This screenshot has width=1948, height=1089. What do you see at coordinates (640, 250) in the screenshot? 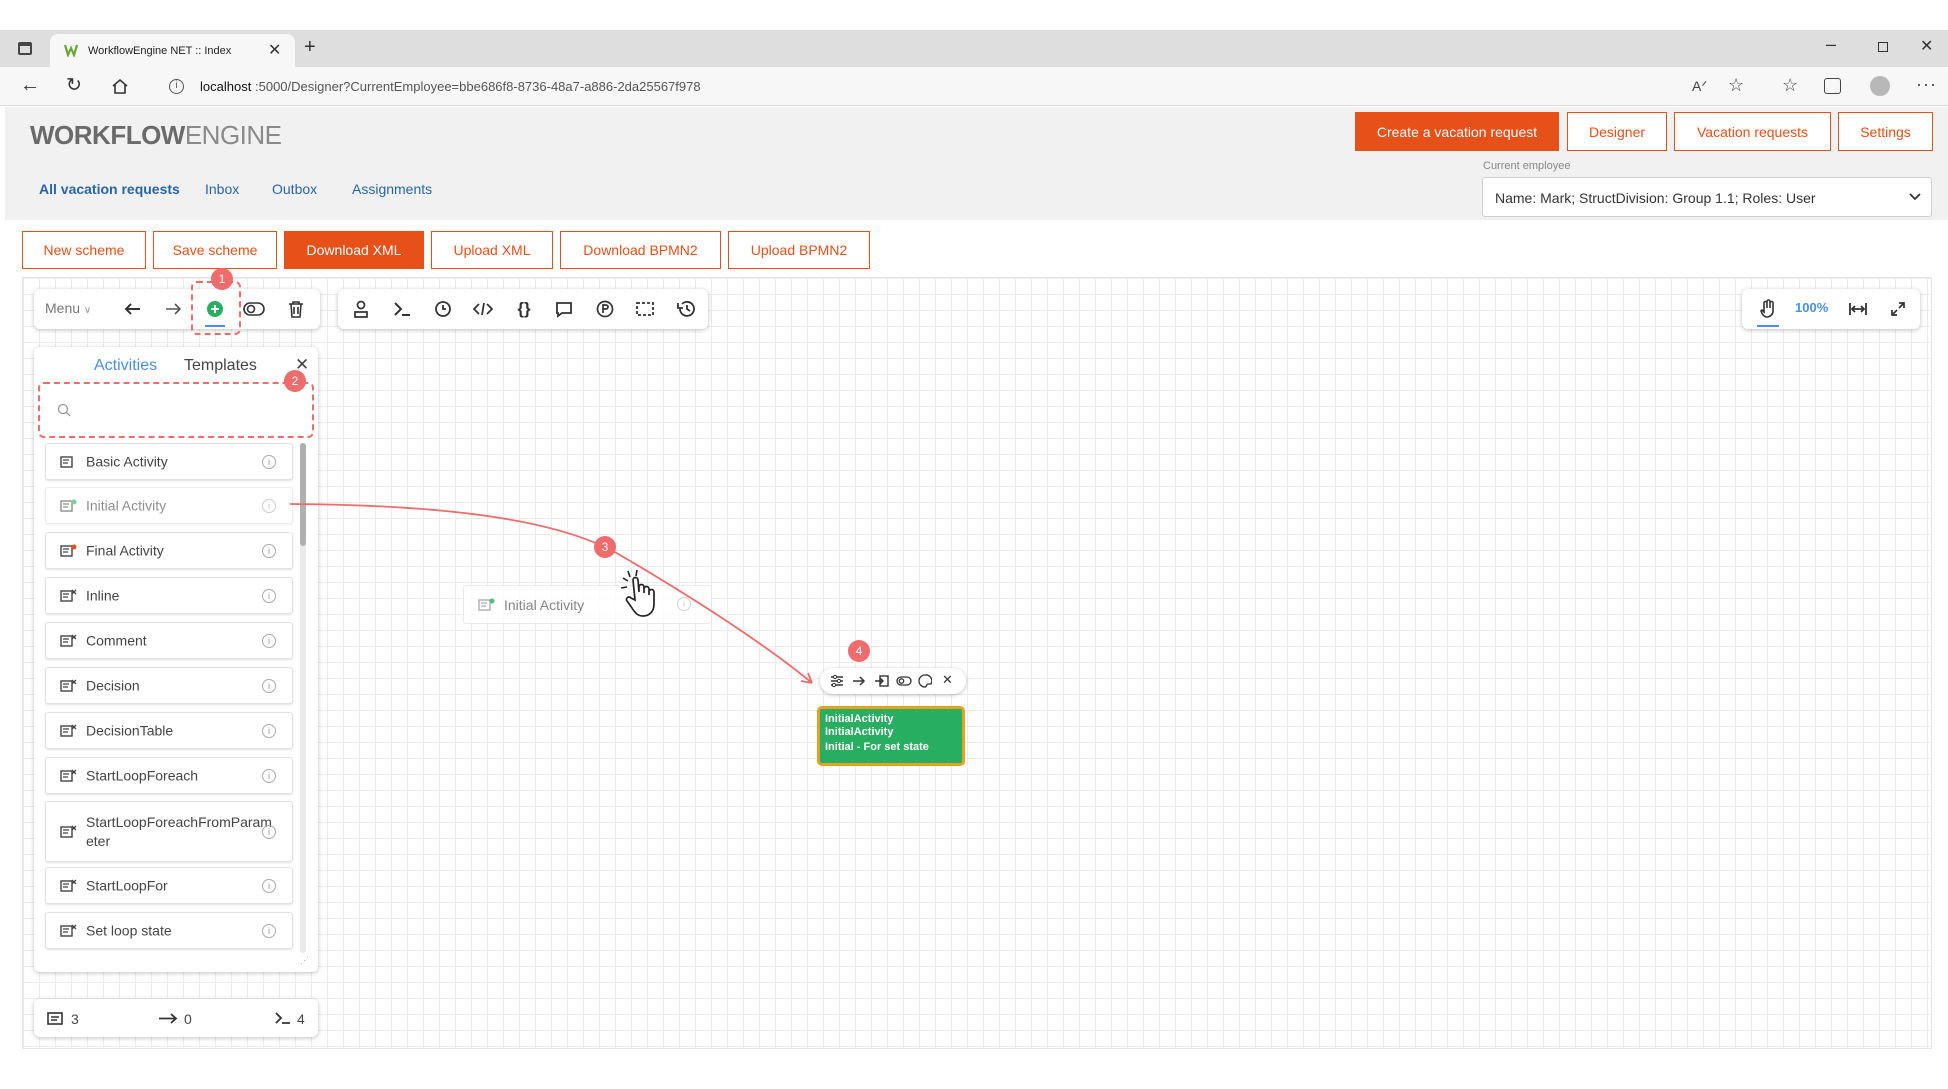
I see `download-bpmn2-button: Download BPMN2` at bounding box center [640, 250].